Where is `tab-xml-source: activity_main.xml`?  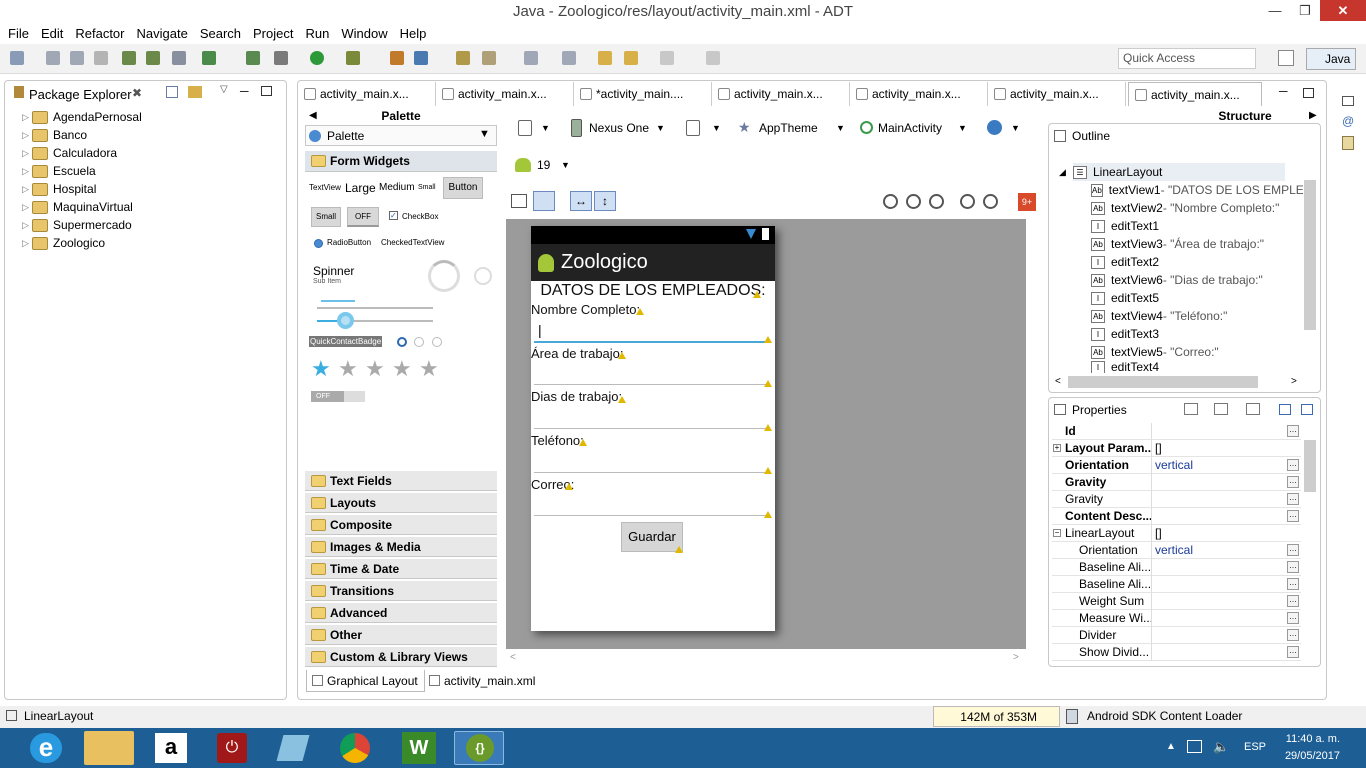
tab-xml-source: activity_main.xml is located at coordinates (482, 681).